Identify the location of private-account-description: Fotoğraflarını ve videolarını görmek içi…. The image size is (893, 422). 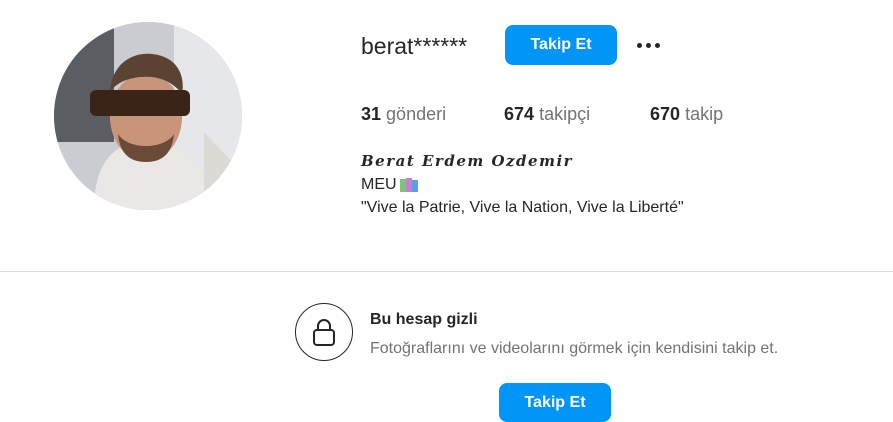
(574, 348).